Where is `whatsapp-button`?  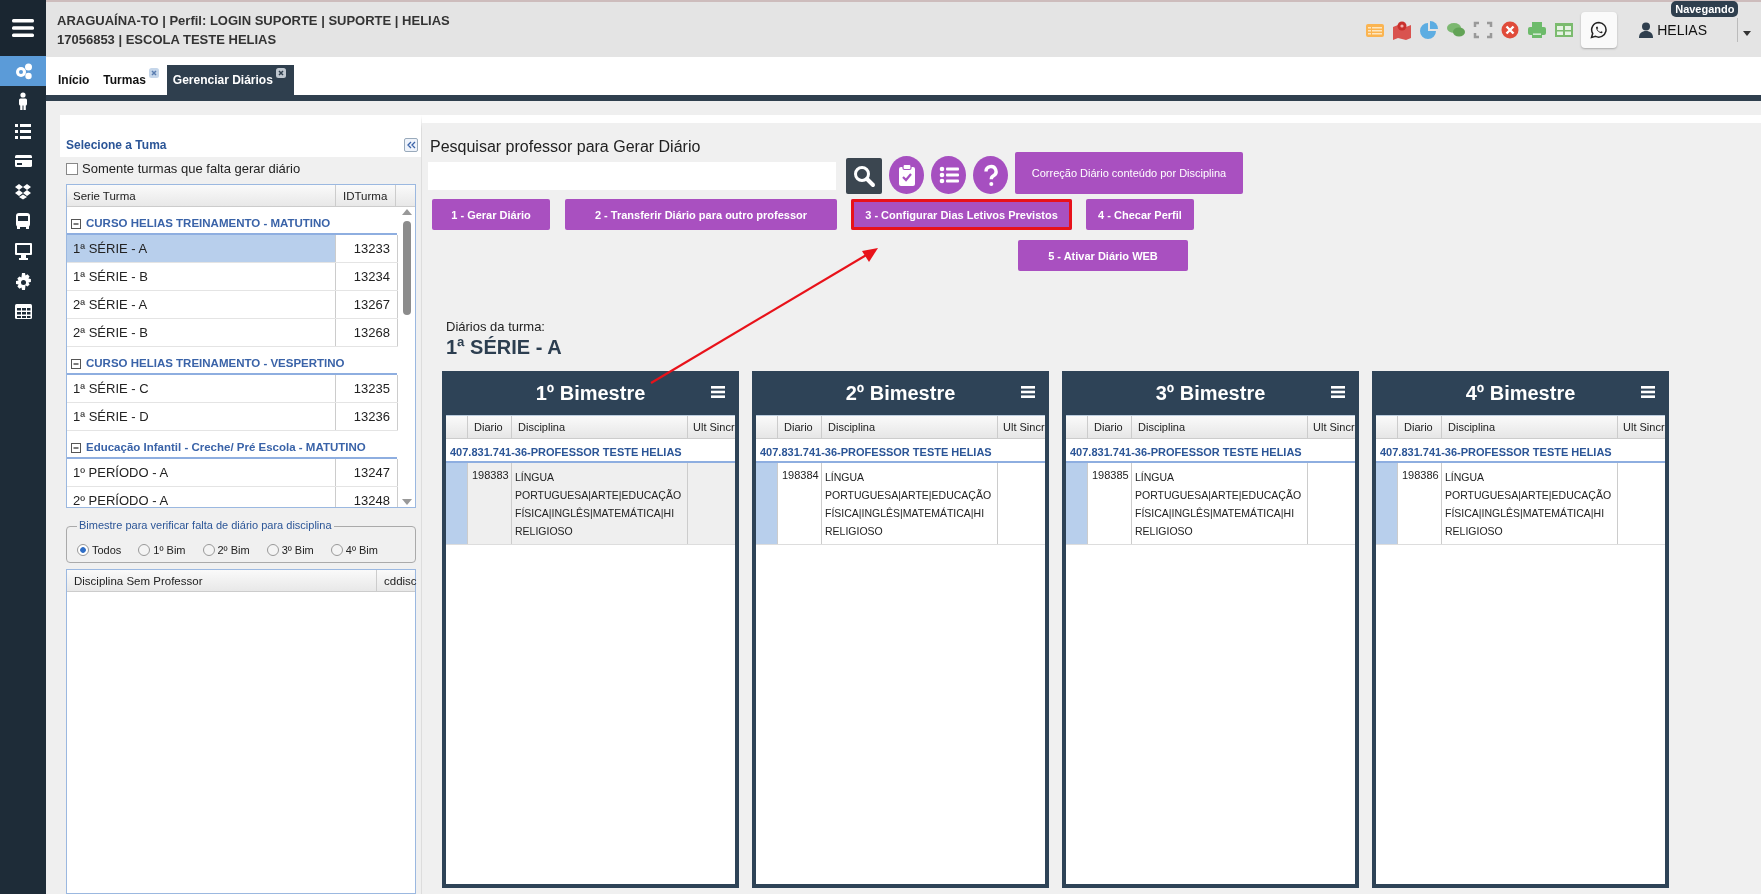 whatsapp-button is located at coordinates (1599, 29).